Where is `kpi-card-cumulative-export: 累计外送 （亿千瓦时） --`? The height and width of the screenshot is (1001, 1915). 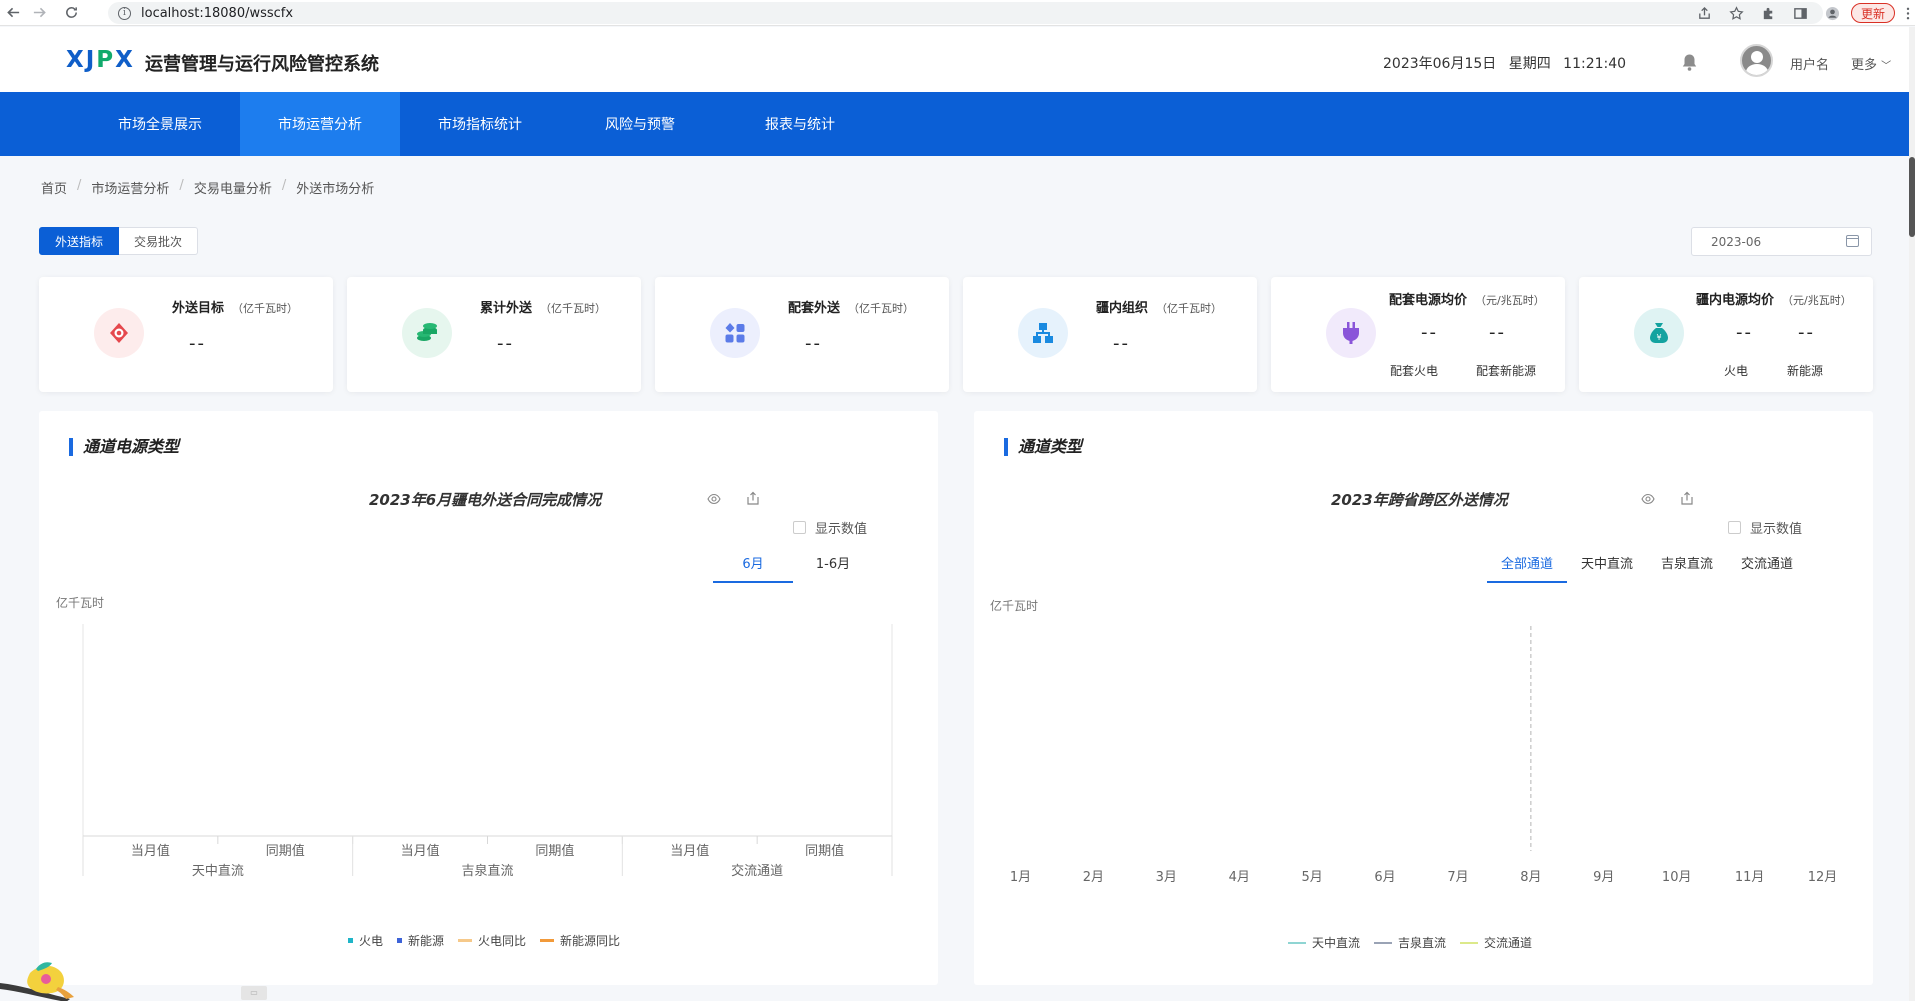 kpi-card-cumulative-export: 累计外送 （亿千瓦时） -- is located at coordinates (494, 334).